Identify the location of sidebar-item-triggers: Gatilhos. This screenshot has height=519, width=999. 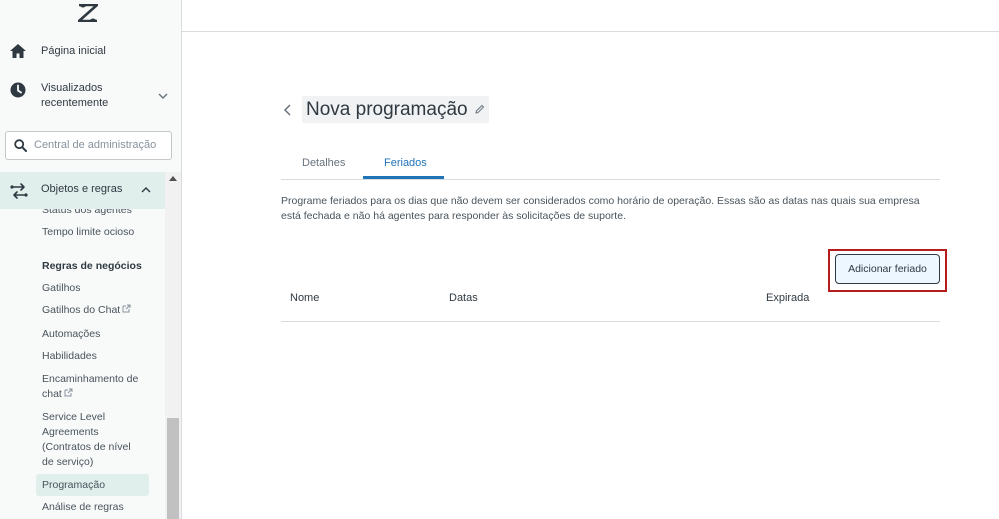
(97, 288).